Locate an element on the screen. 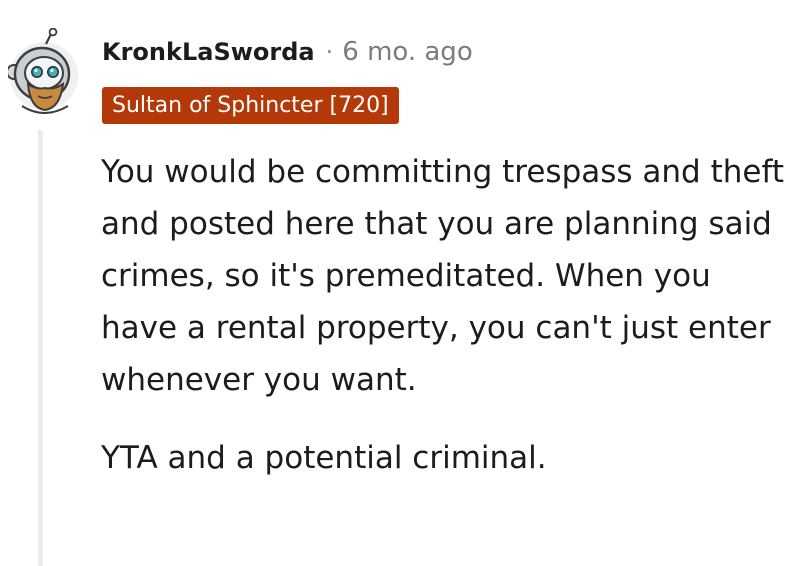 The width and height of the screenshot is (811, 566). author-username: KronkLaSworda is located at coordinates (208, 52).